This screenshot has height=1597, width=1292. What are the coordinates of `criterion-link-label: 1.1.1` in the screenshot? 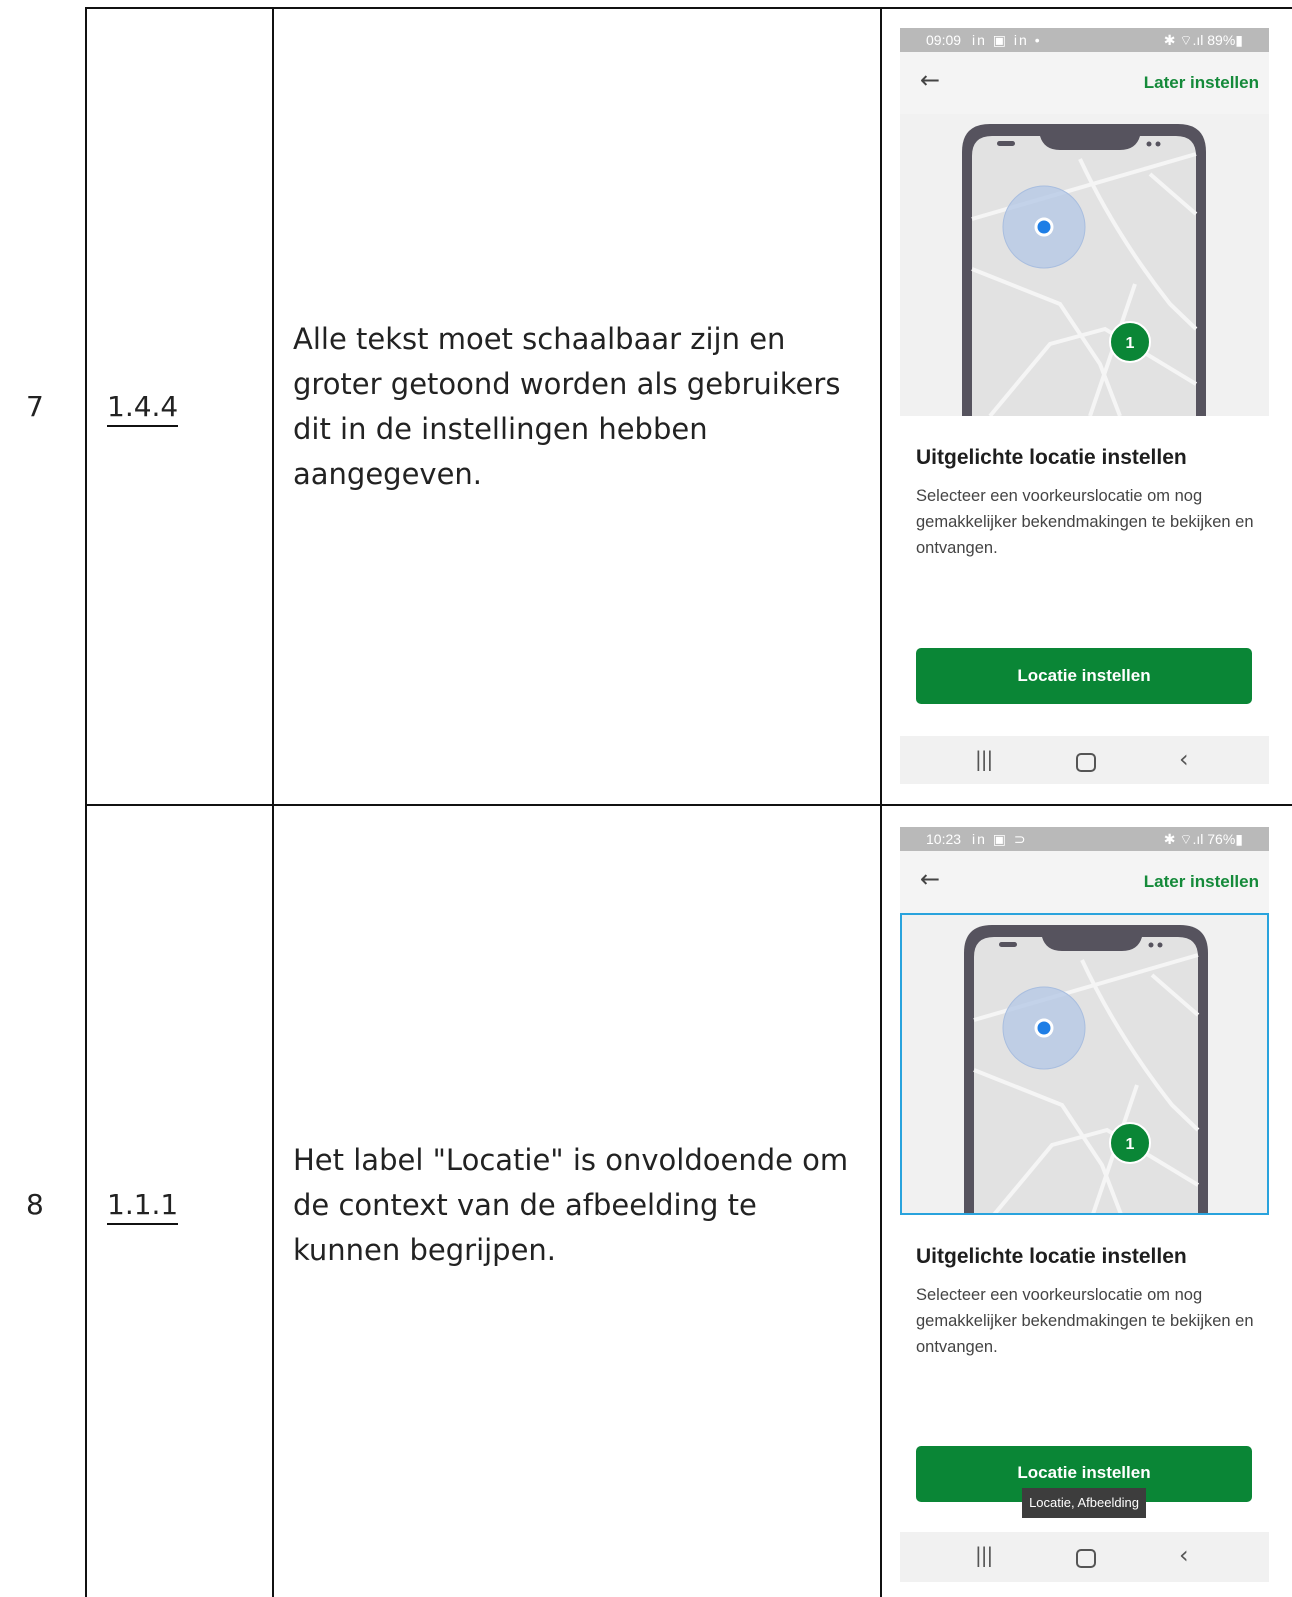 It's located at (143, 1206).